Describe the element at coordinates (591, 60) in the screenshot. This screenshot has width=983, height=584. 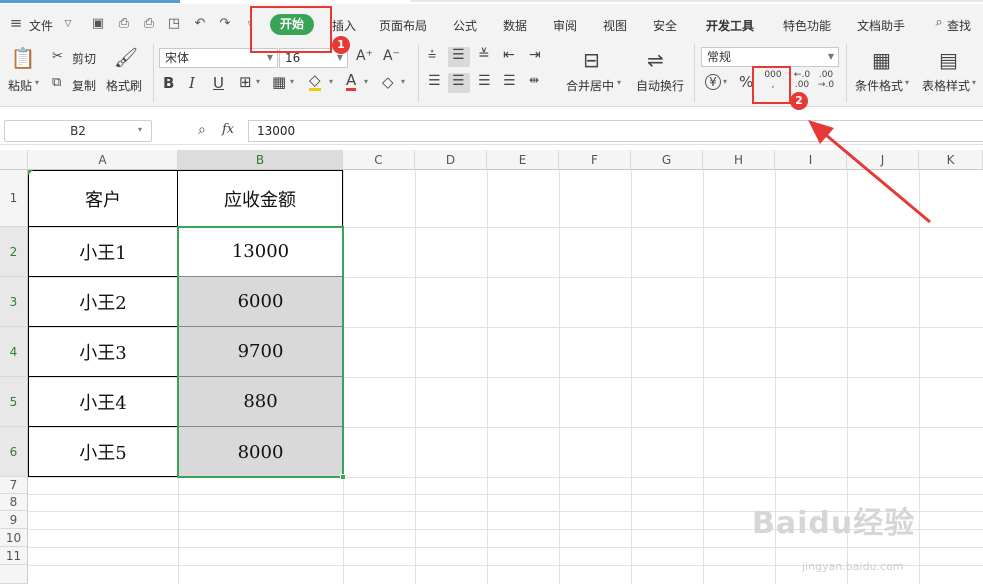
I see `merge-center-icon: ⊟` at that location.